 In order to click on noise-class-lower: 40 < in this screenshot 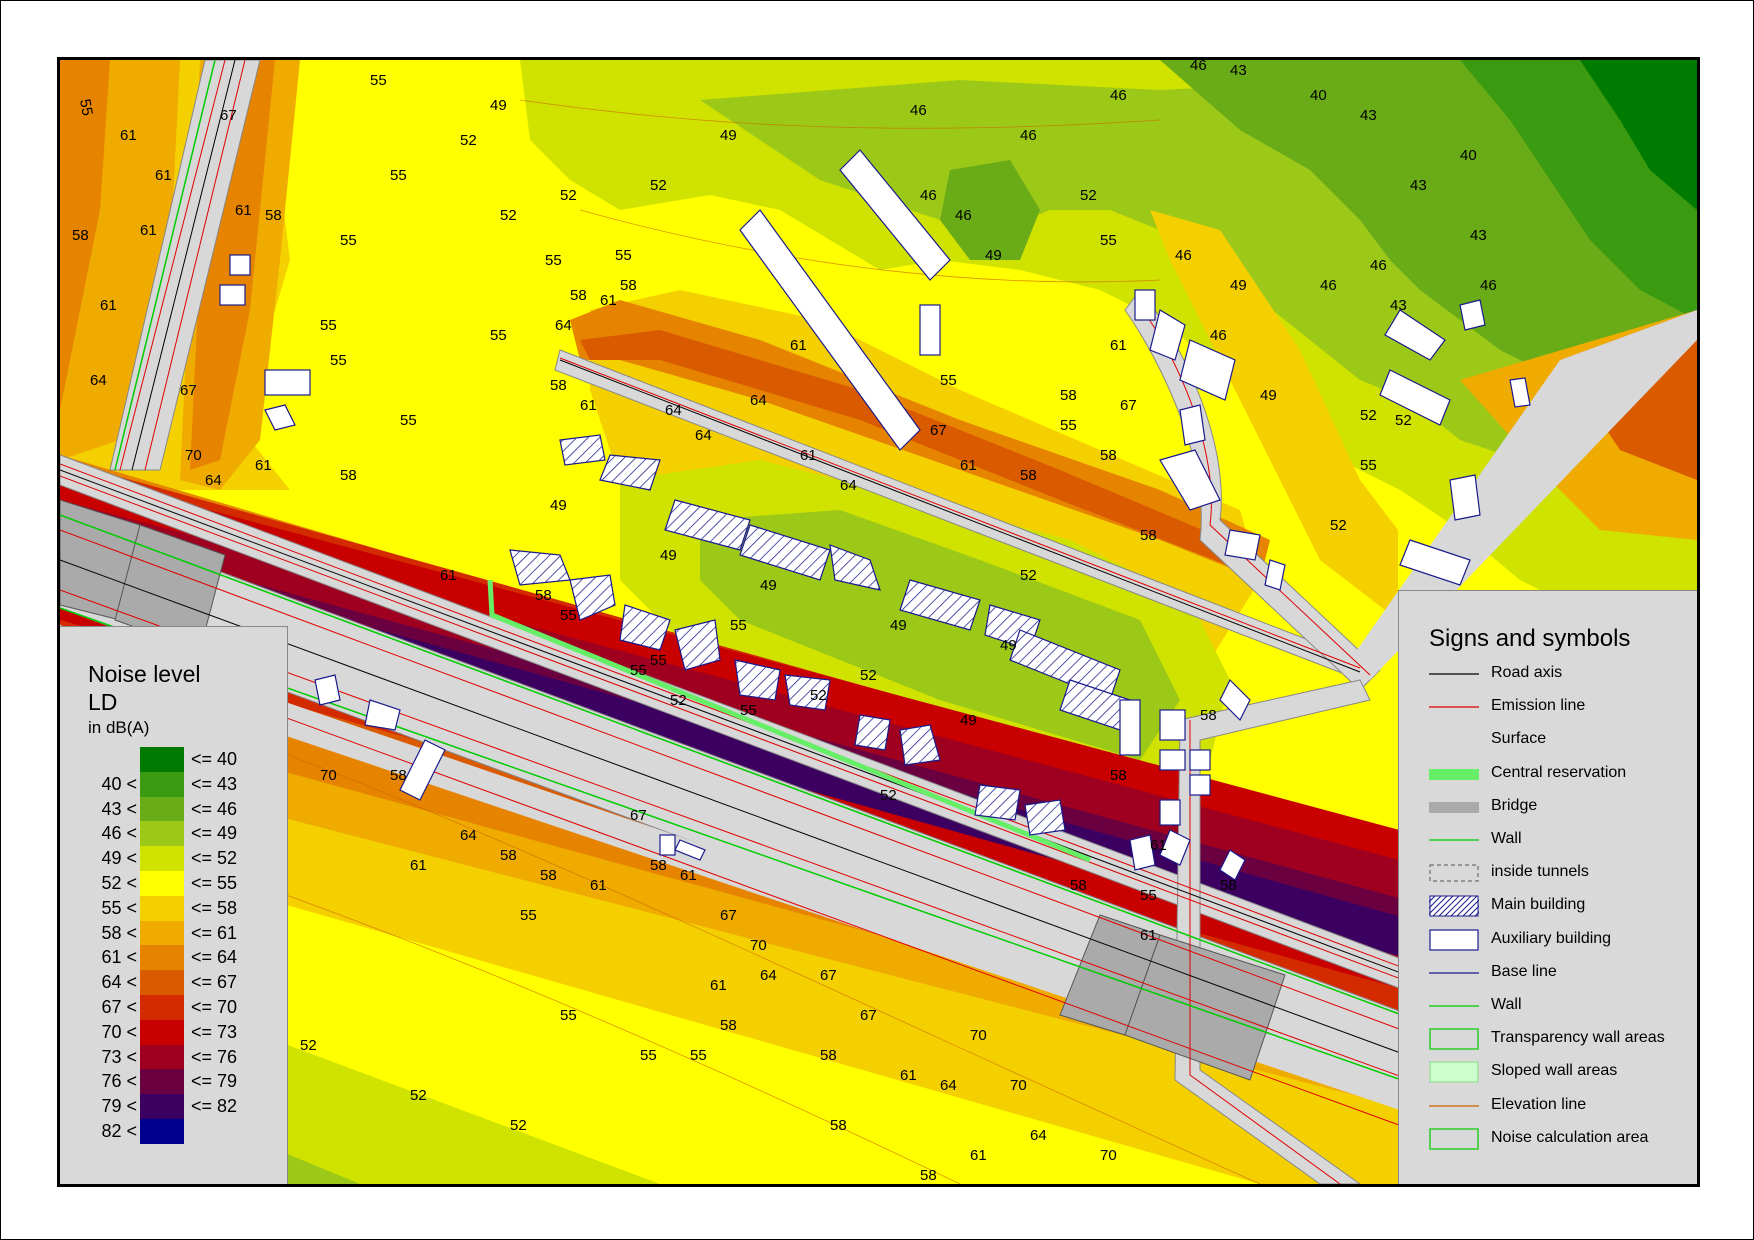, I will do `click(119, 783)`.